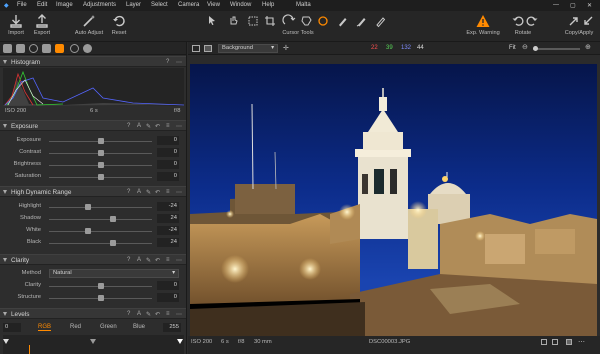  Describe the element at coordinates (114, 273) in the screenshot. I see `method-select: Natural ▾` at that location.